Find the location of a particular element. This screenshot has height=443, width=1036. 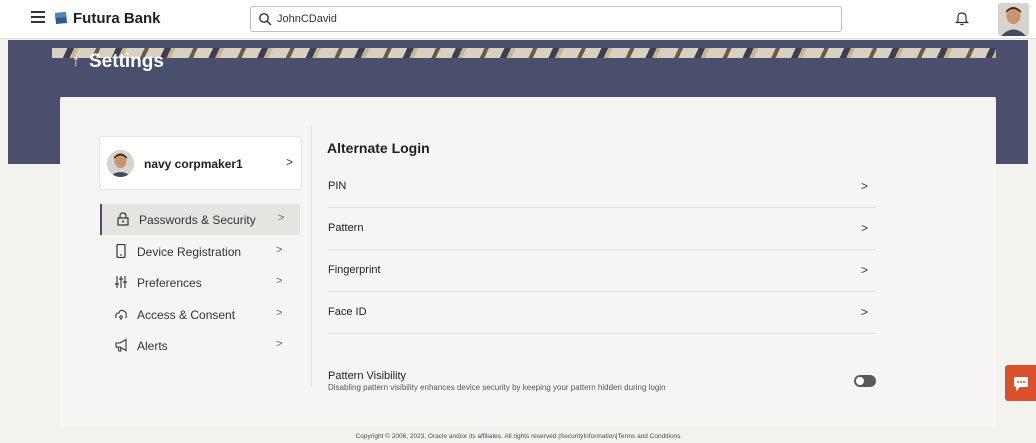

page-title: Settings is located at coordinates (126, 61).